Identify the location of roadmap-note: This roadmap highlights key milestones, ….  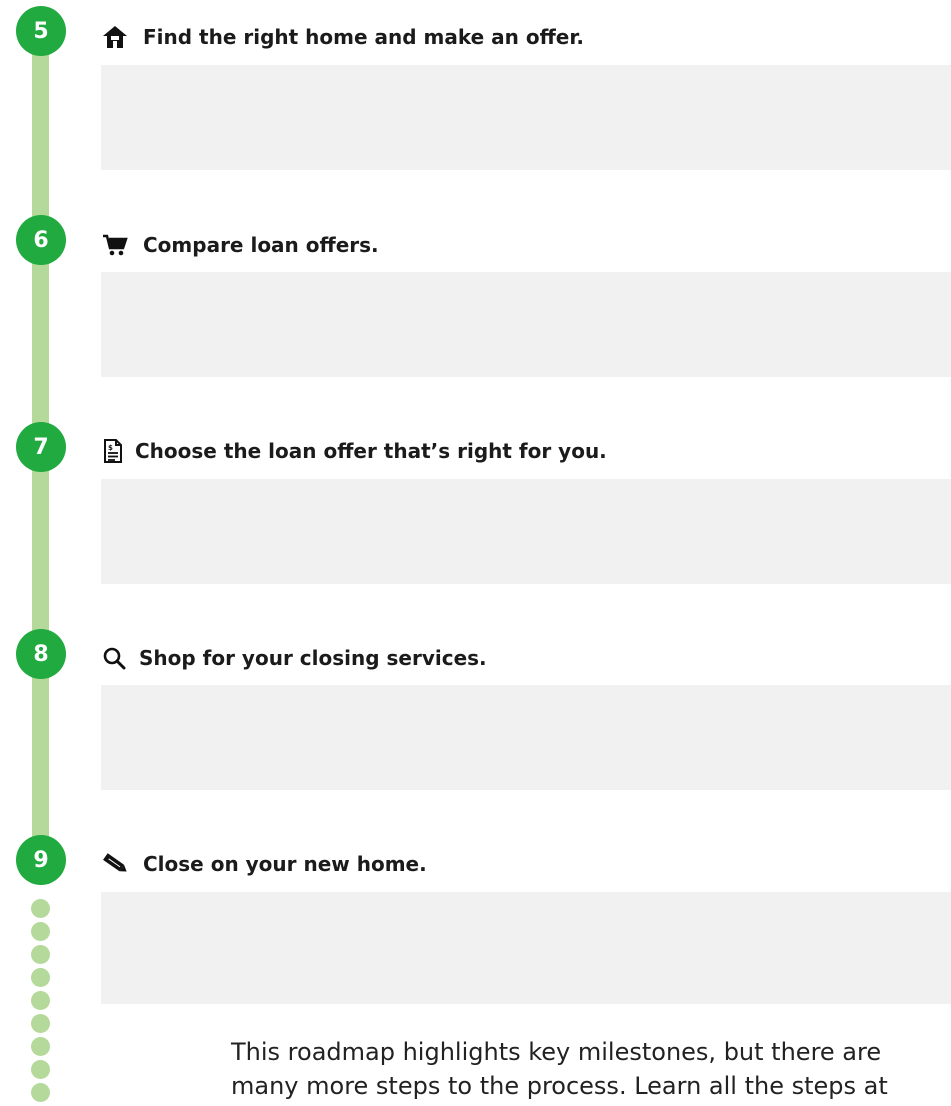
(591, 1069).